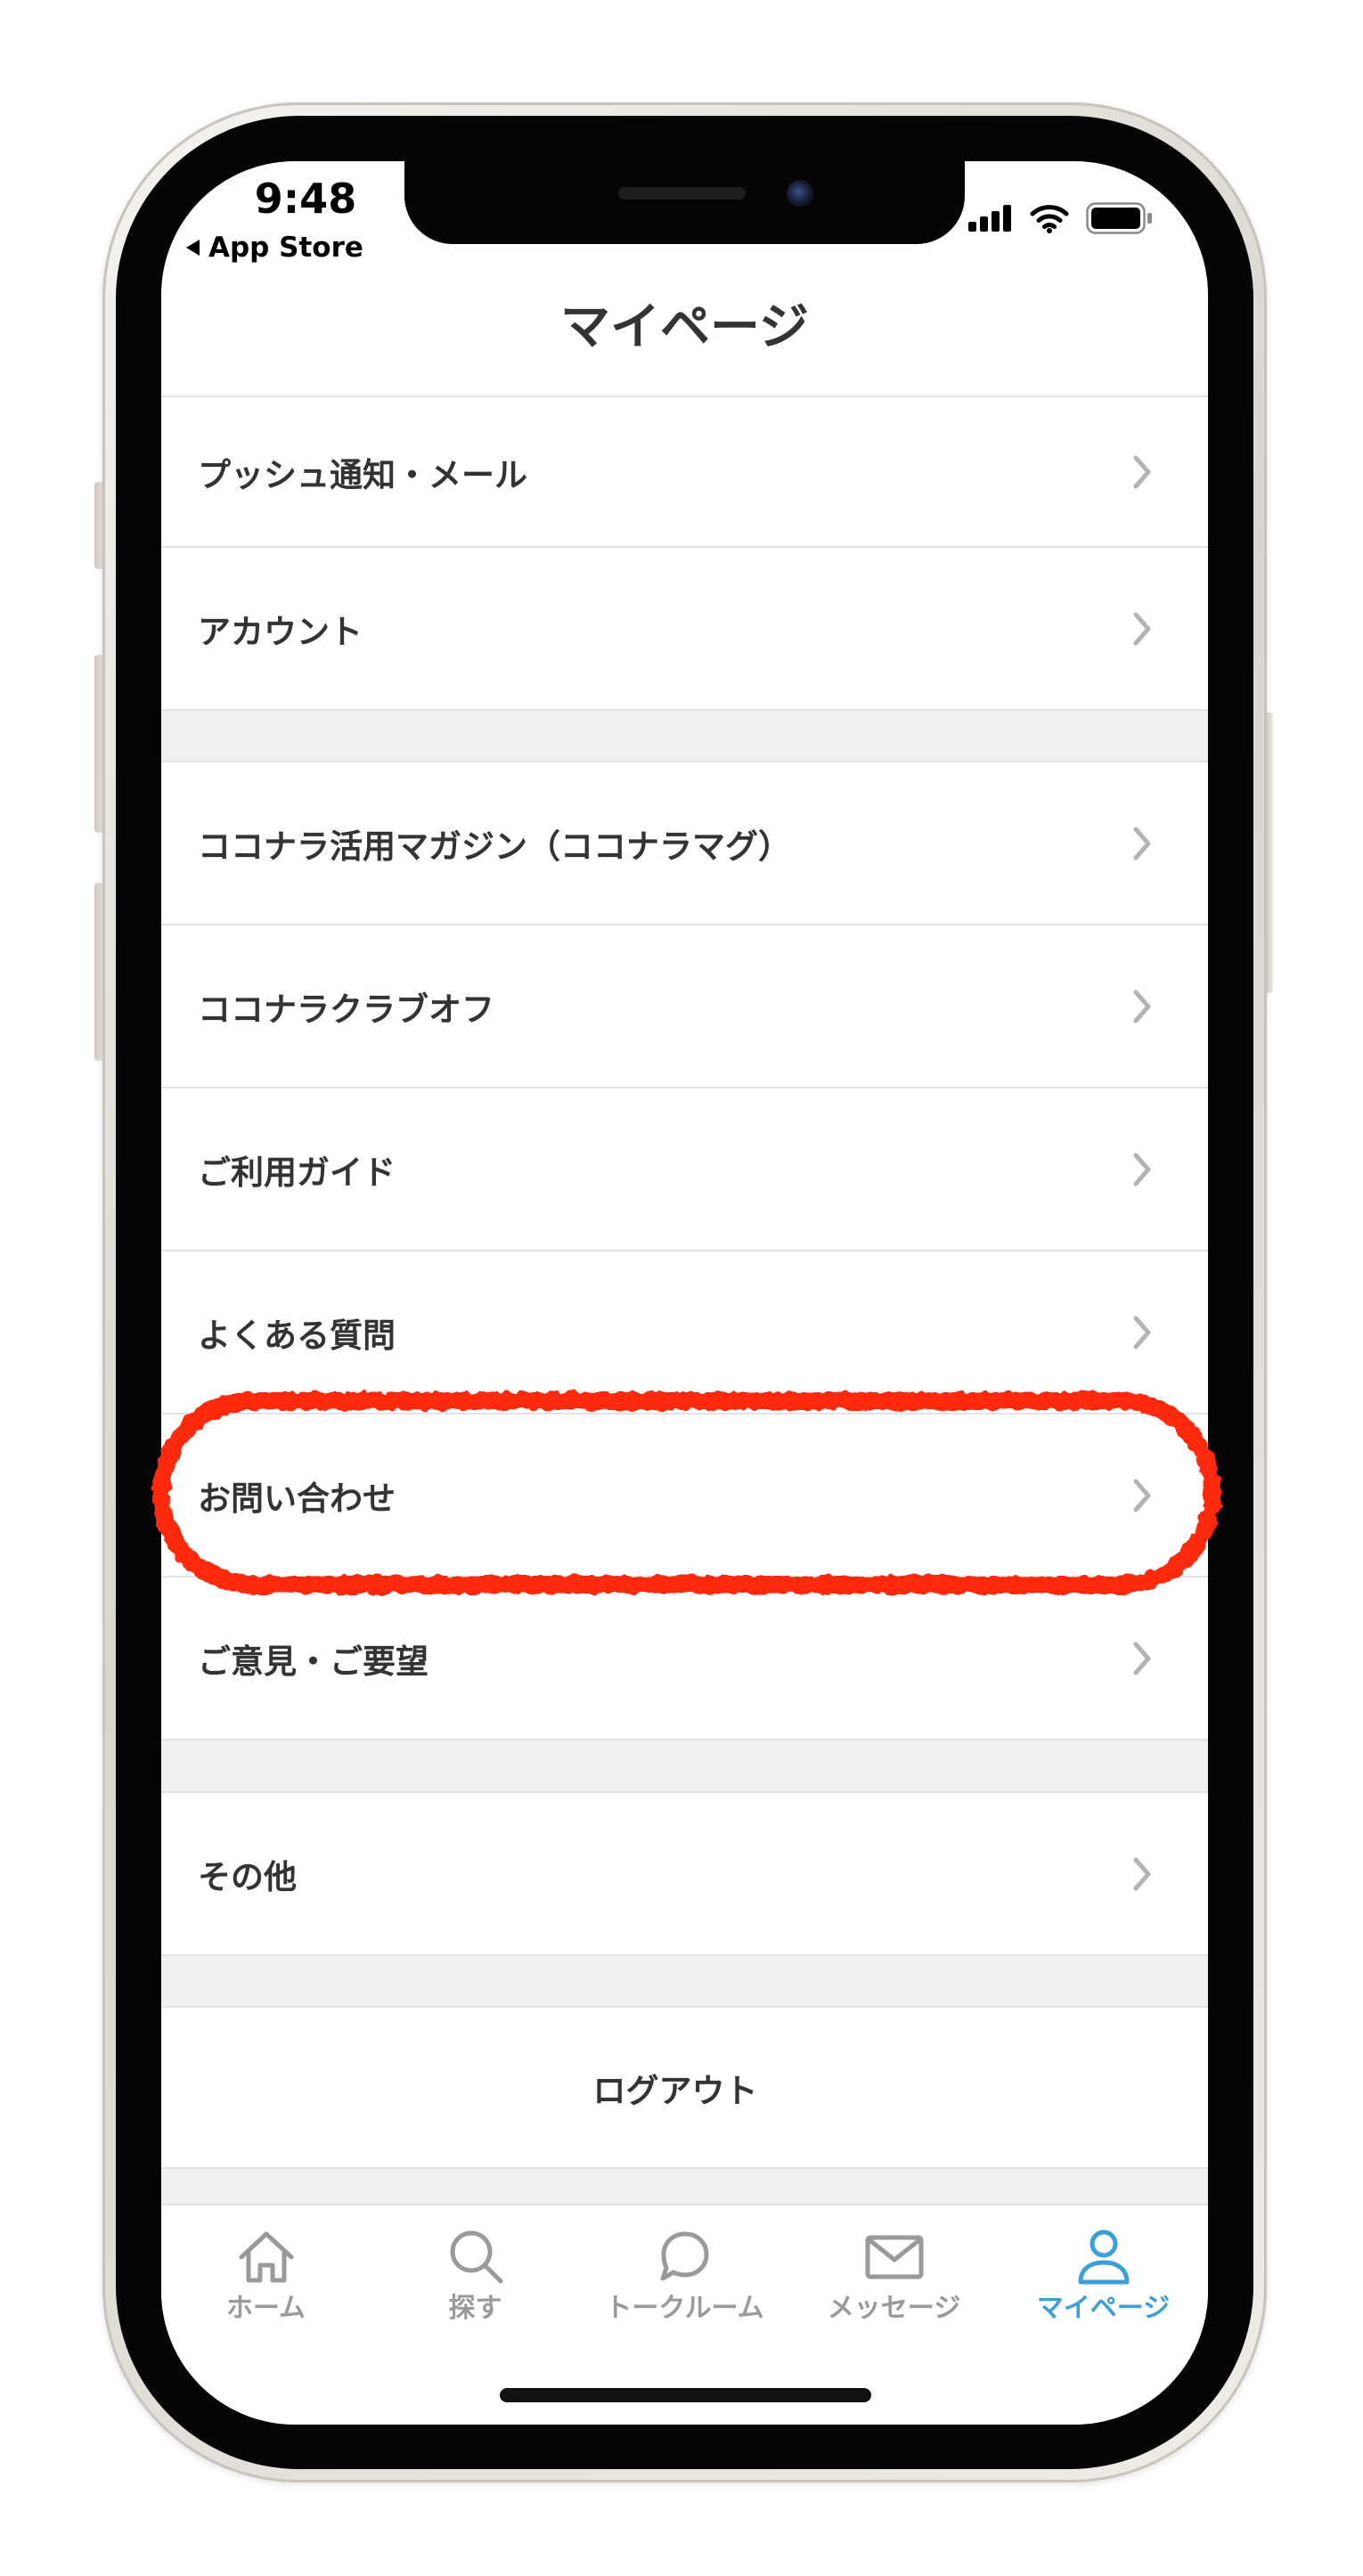 This screenshot has width=1363, height=2576. Describe the element at coordinates (476, 2257) in the screenshot. I see `search-icon` at that location.